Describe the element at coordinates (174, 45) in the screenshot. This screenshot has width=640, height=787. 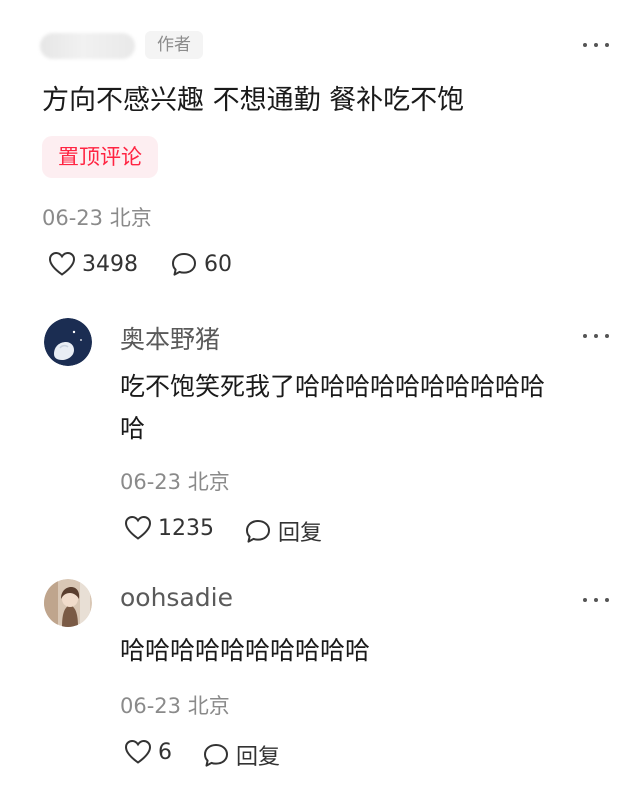
I see `author-tag: 作者` at that location.